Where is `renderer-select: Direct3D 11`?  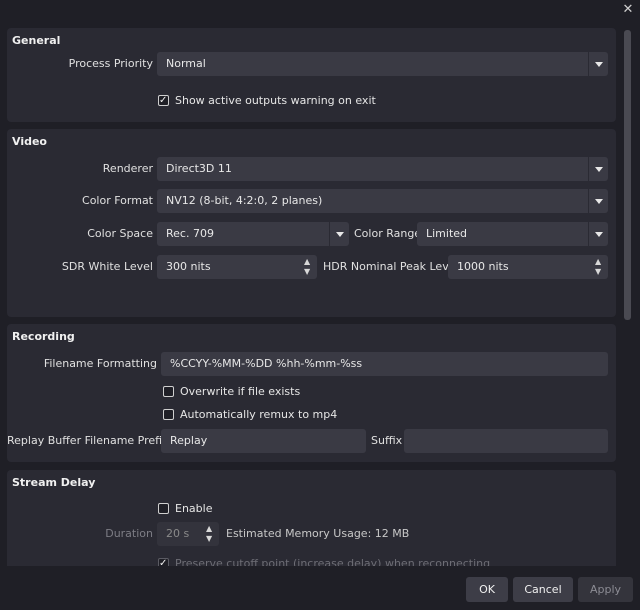
renderer-select: Direct3D 11 is located at coordinates (382, 169).